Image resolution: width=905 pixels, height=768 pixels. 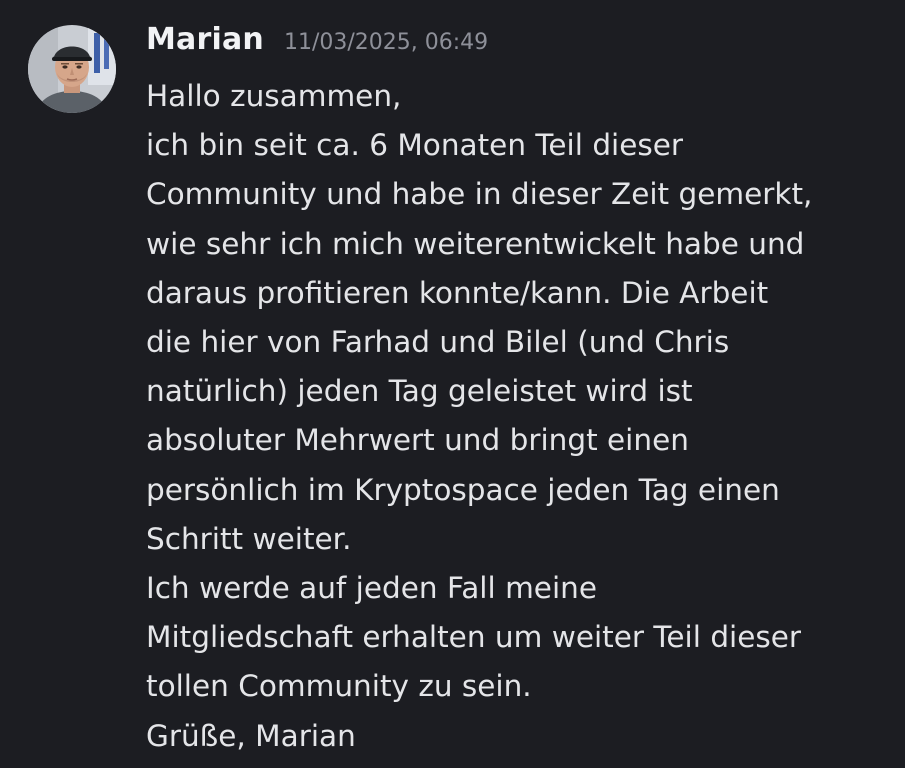 What do you see at coordinates (415, 145) in the screenshot?
I see `message-line: ich bin seit ca. 6 Monaten Teil dieser` at bounding box center [415, 145].